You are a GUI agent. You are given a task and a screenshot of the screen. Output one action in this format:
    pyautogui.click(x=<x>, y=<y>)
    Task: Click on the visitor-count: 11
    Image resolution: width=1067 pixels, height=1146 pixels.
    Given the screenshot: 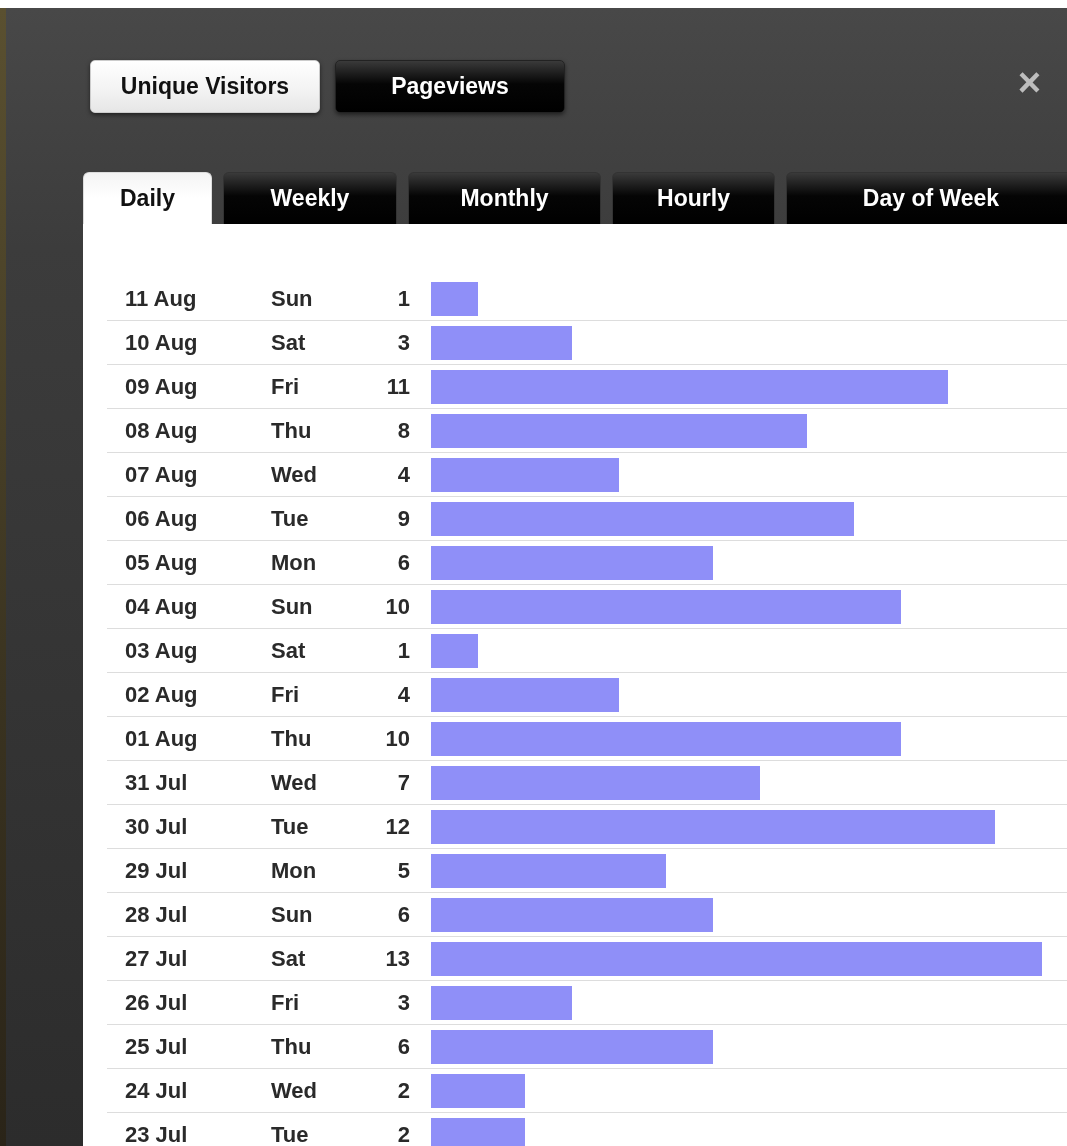 What is the action you would take?
    pyautogui.click(x=397, y=386)
    